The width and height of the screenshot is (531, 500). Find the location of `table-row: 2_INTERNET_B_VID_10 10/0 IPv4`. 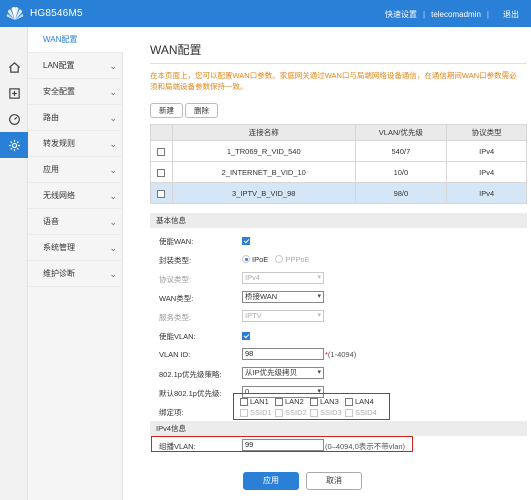

table-row: 2_INTERNET_B_VID_10 10/0 IPv4 is located at coordinates (338, 172).